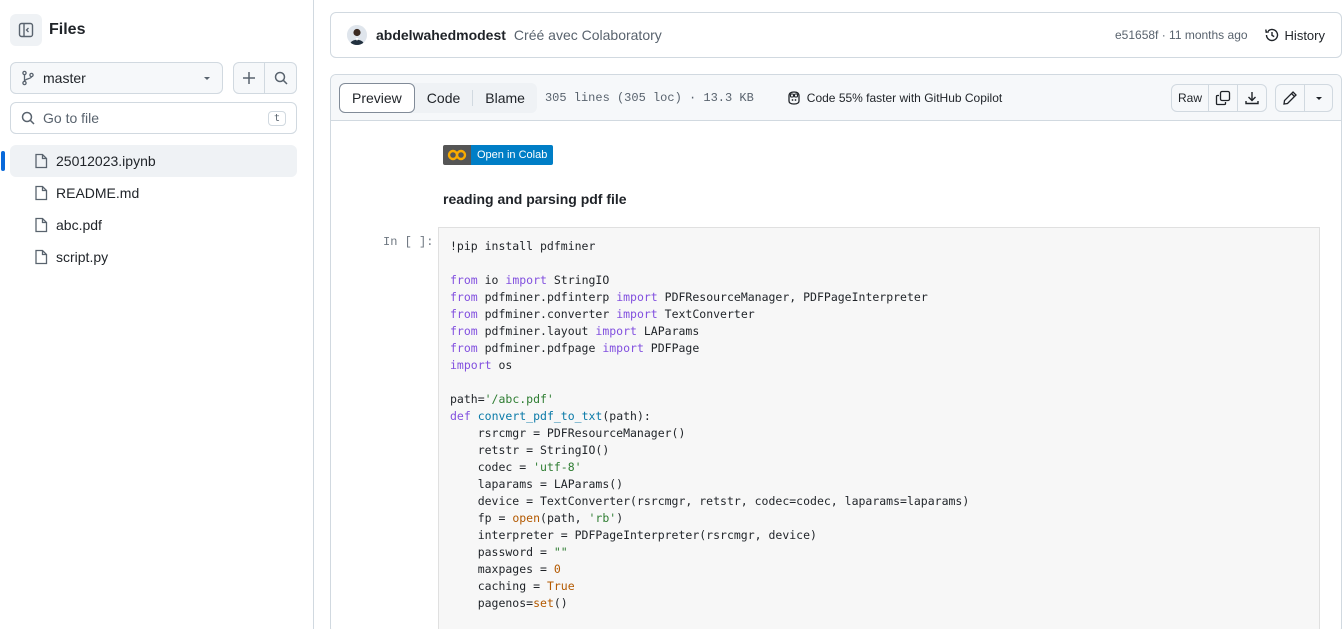  I want to click on code-line: !pip install pdfminer, so click(523, 246).